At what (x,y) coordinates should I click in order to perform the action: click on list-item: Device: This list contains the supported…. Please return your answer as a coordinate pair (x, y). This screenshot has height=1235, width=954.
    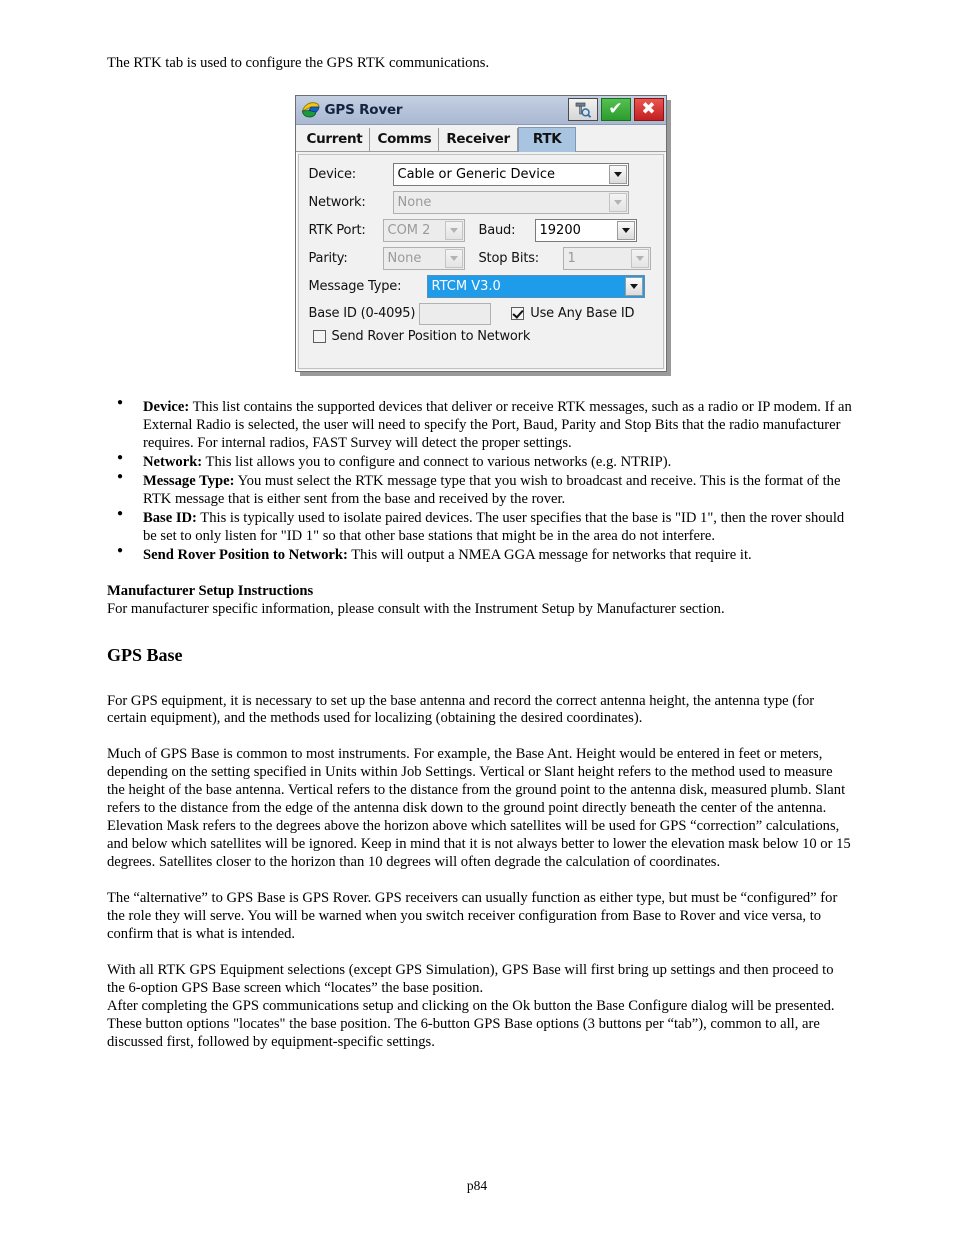
    Looking at the image, I should click on (480, 424).